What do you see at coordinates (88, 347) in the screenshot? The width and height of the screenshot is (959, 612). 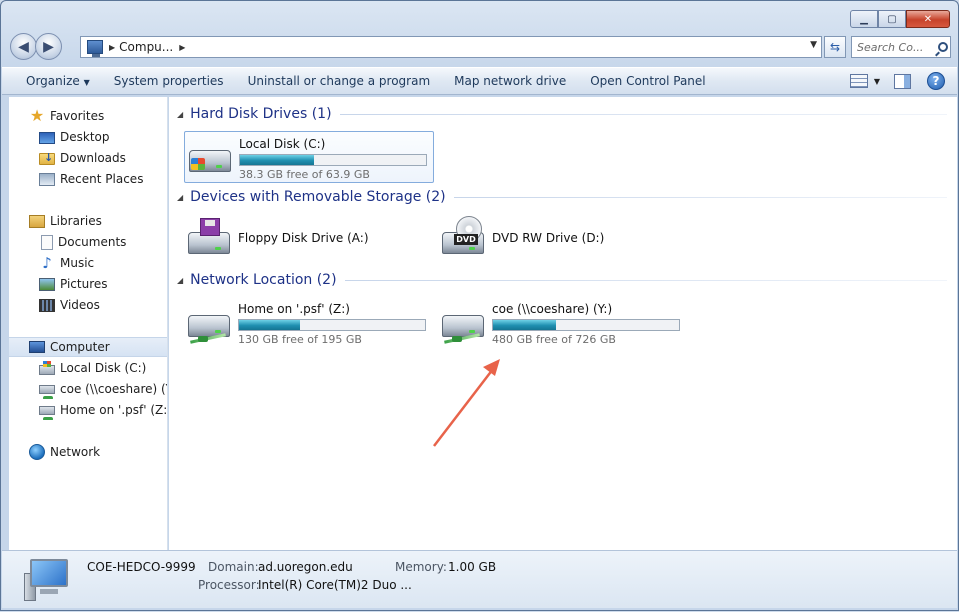 I see `nav-computer: Computer` at bounding box center [88, 347].